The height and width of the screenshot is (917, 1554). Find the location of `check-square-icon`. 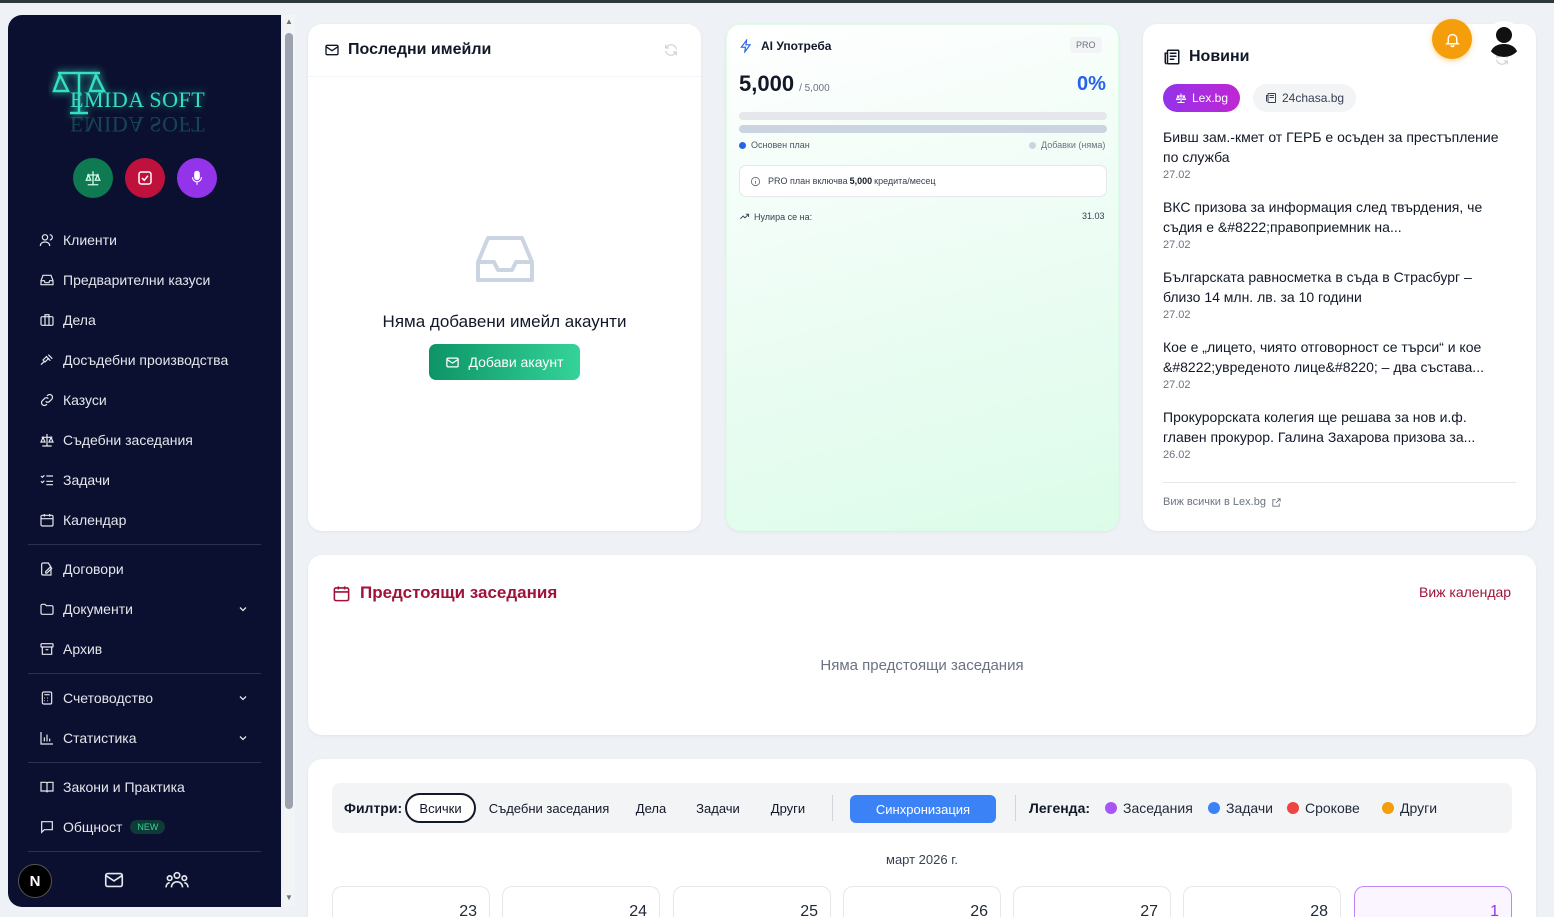

check-square-icon is located at coordinates (145, 178).